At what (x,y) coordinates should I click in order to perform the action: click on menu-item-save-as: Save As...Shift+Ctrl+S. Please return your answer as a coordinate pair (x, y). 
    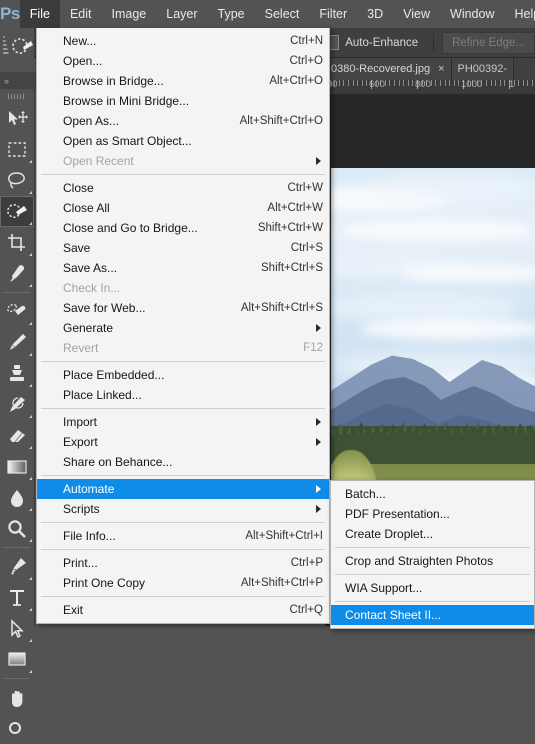
    Looking at the image, I should click on (183, 268).